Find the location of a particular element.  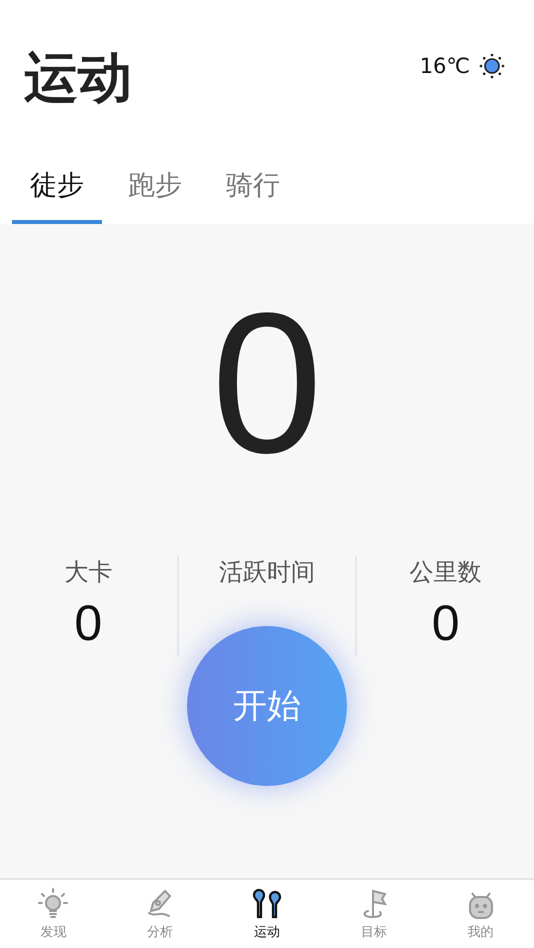

sun-icon is located at coordinates (492, 66).